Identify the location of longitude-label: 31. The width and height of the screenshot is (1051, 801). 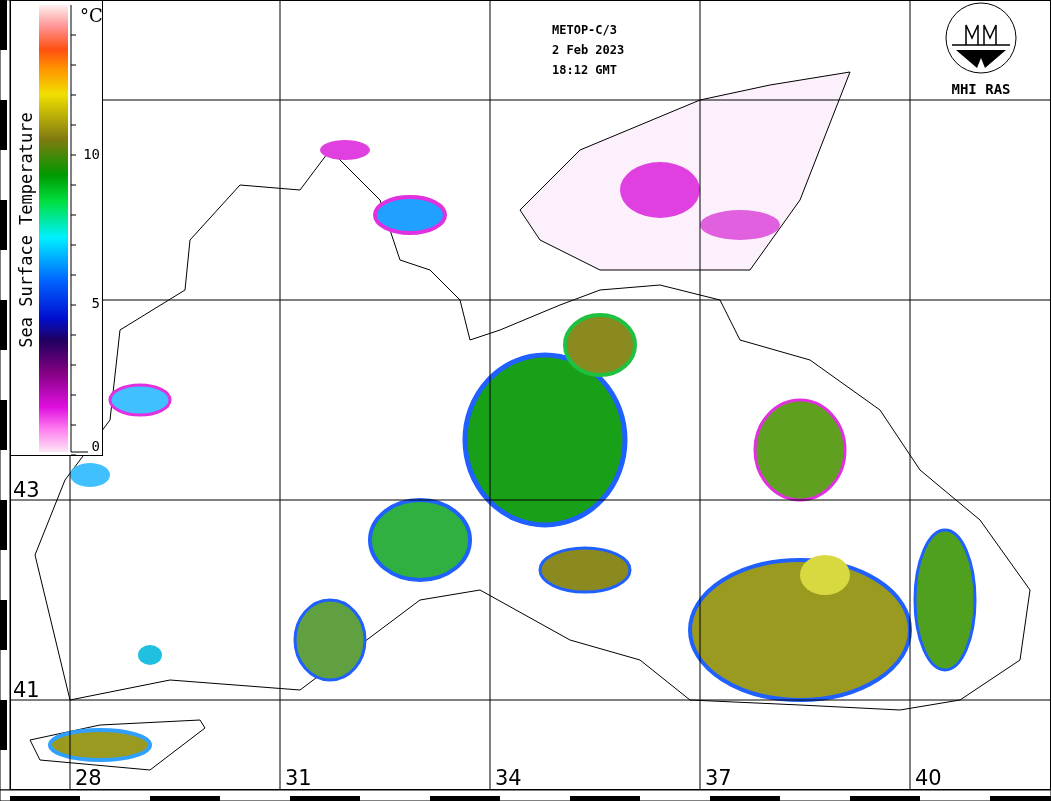
(298, 778).